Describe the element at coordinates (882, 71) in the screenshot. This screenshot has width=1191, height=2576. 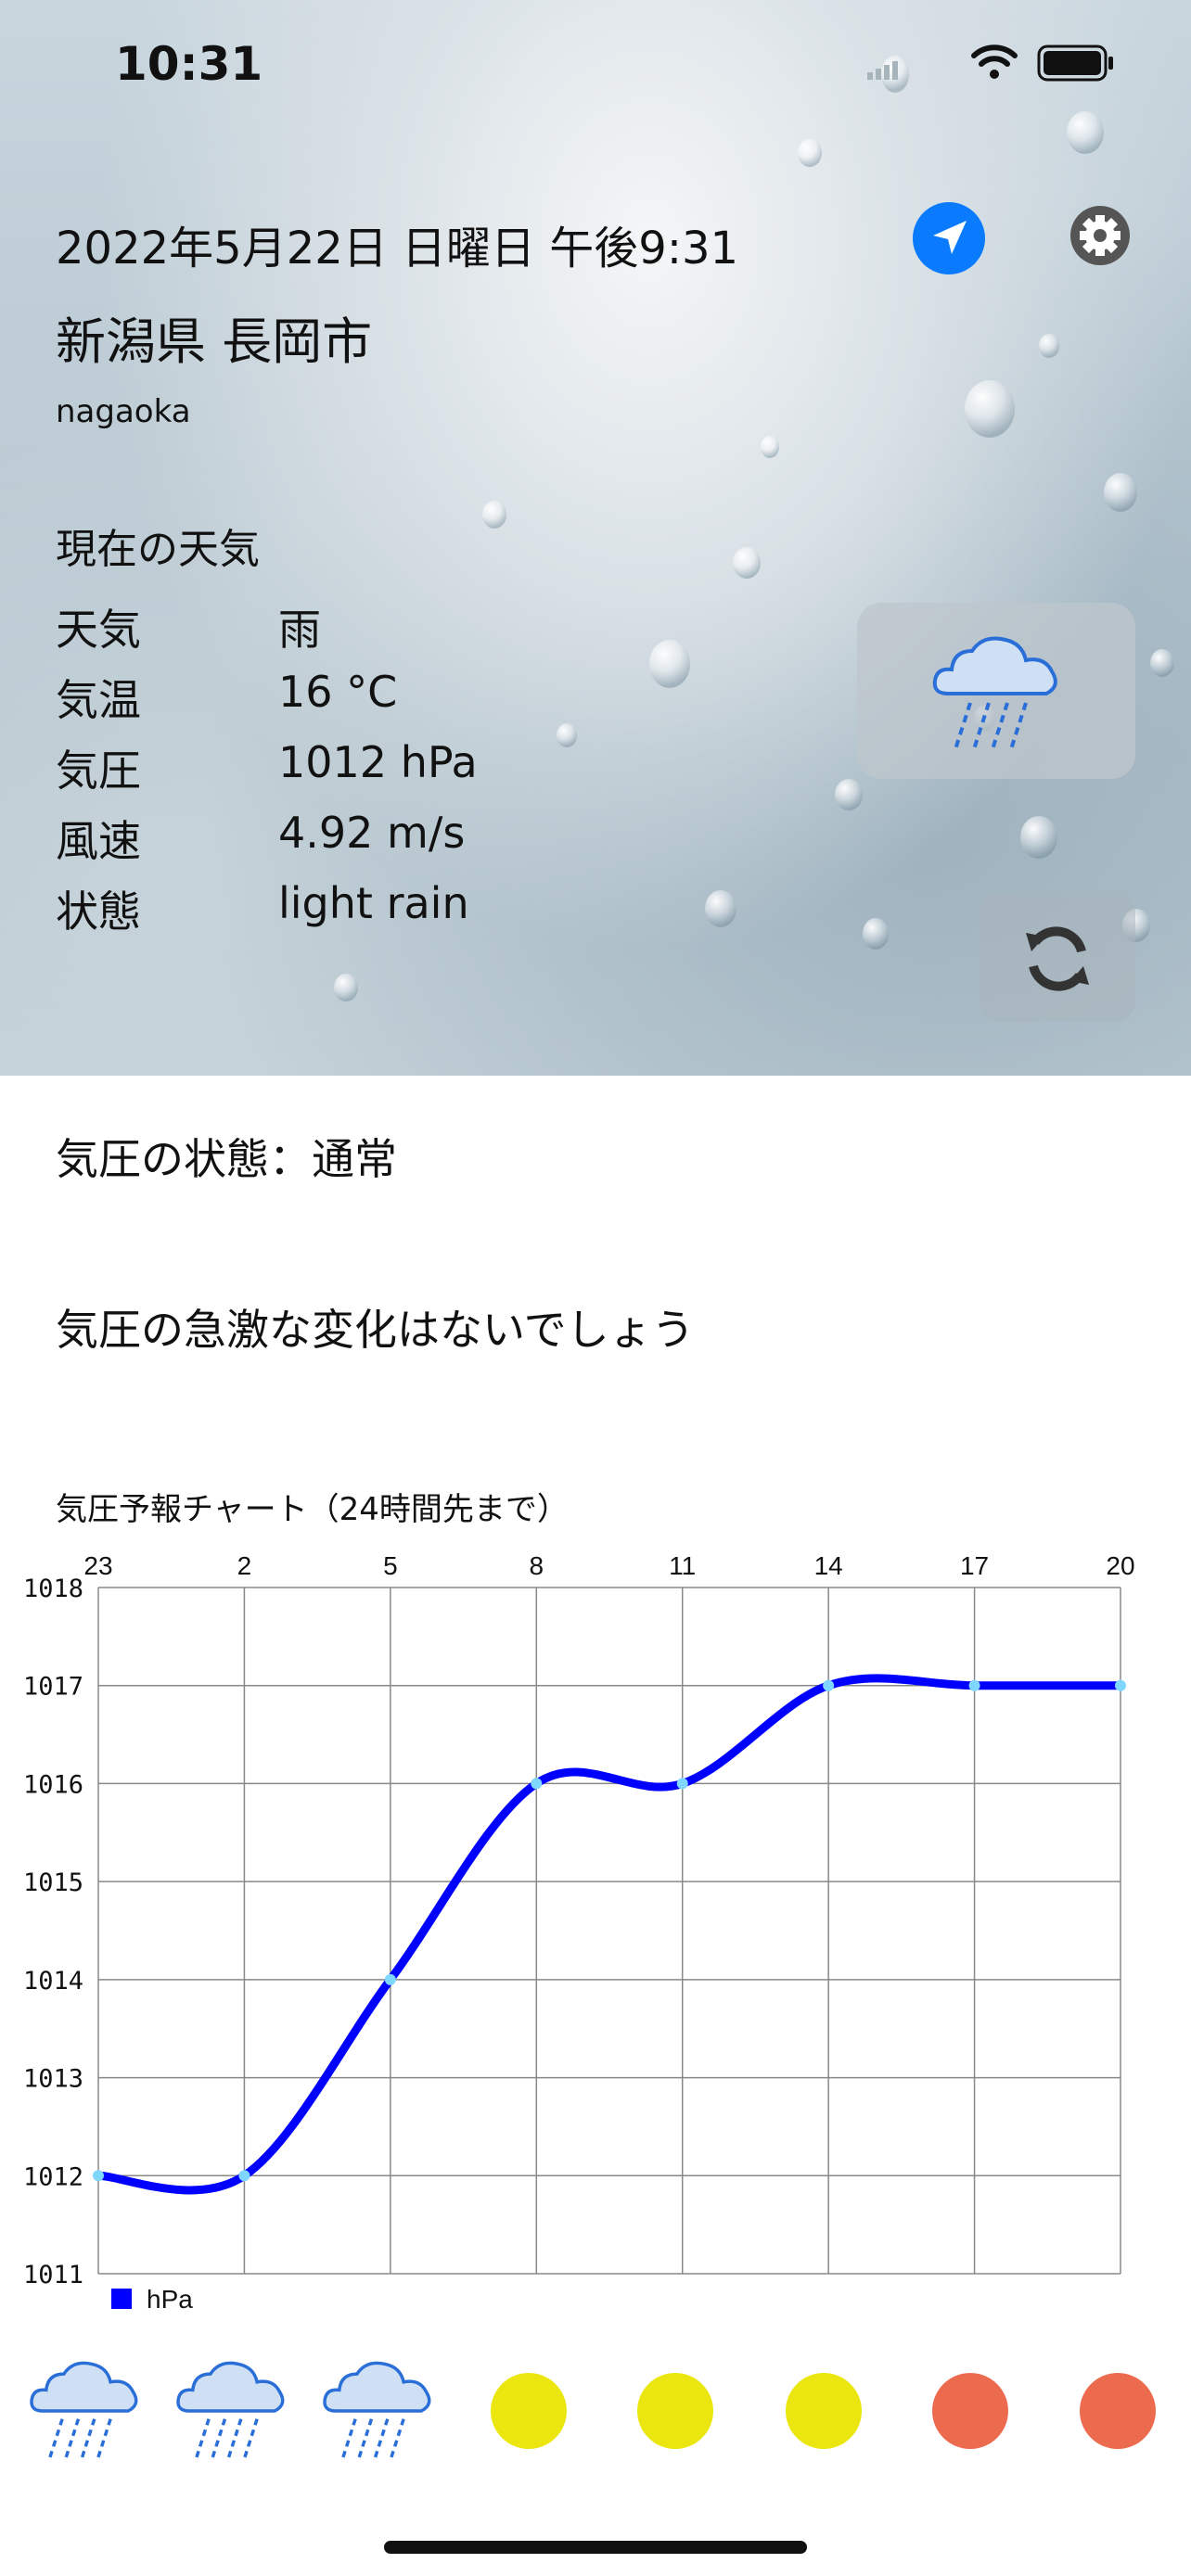
I see `cellular-signal-icon` at that location.